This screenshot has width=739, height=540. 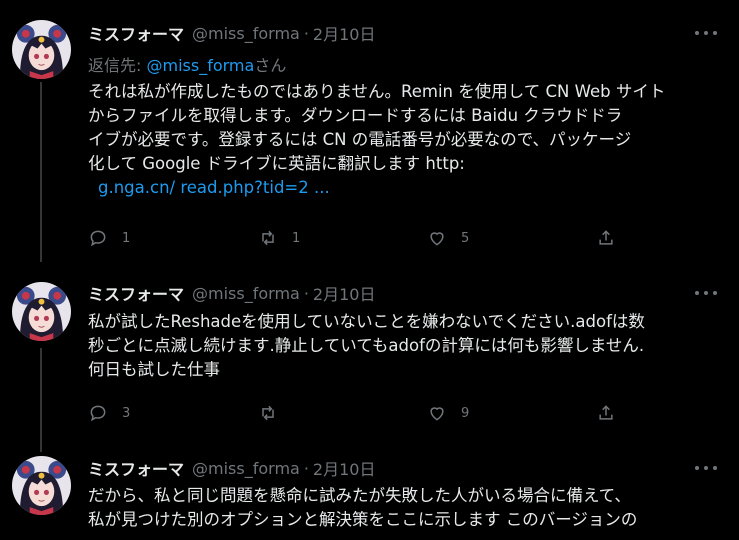 I want to click on reply-to: 返信先: @miss_formaさん, so click(x=187, y=64).